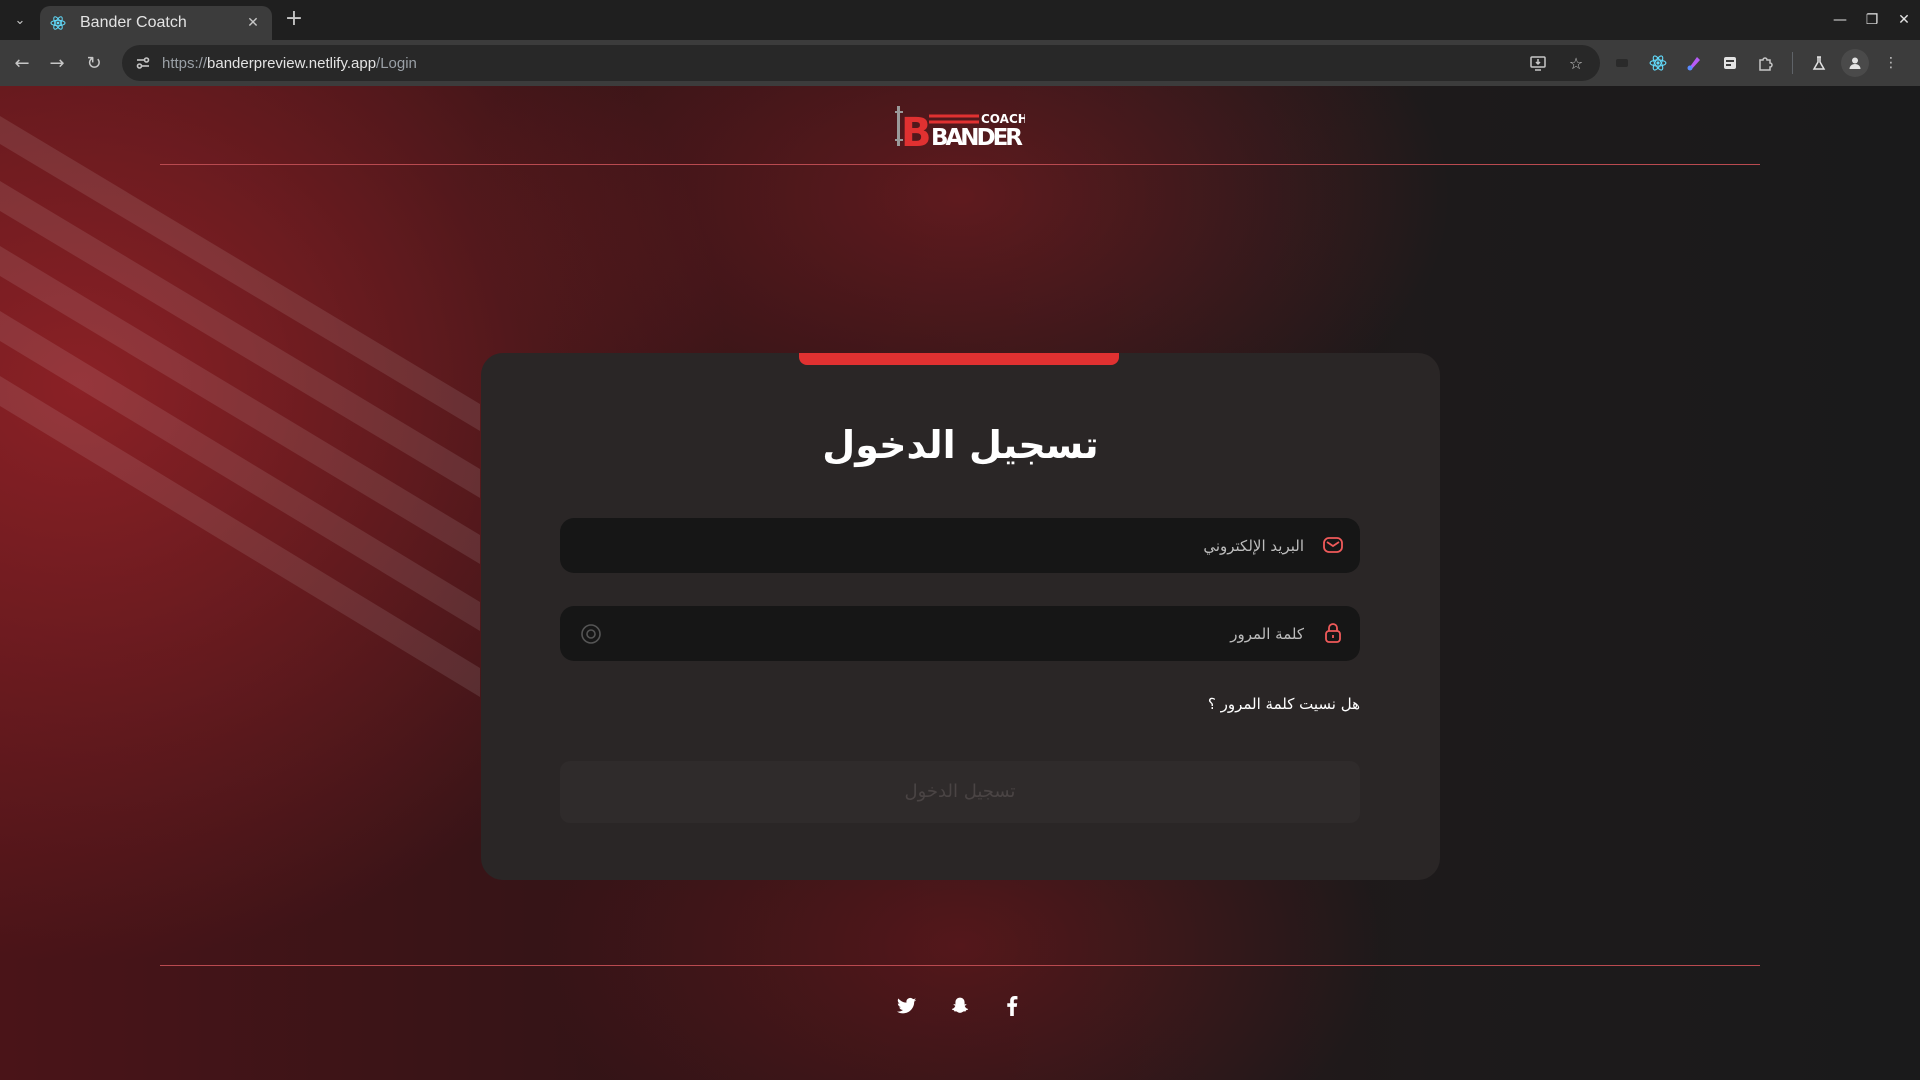  What do you see at coordinates (1333, 633) in the screenshot?
I see `lock-icon` at bounding box center [1333, 633].